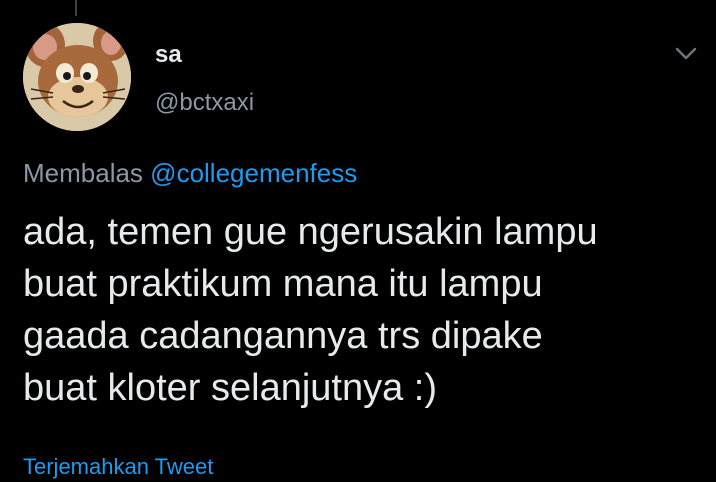 The image size is (716, 482). I want to click on thread-connector-line, so click(76, 8).